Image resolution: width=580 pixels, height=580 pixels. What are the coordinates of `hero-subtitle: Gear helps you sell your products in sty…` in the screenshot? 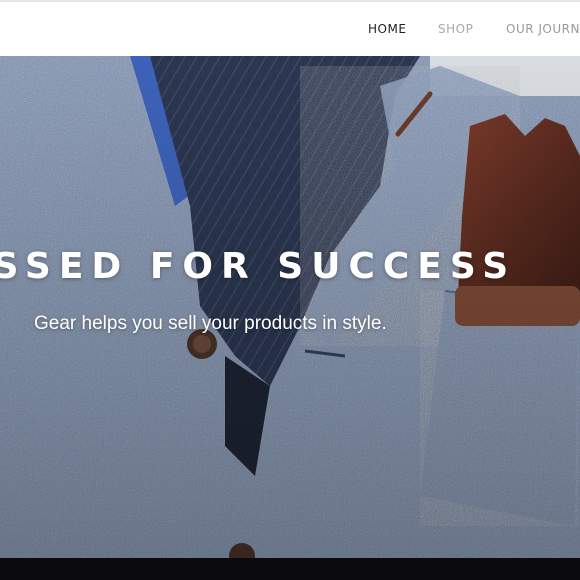 It's located at (210, 323).